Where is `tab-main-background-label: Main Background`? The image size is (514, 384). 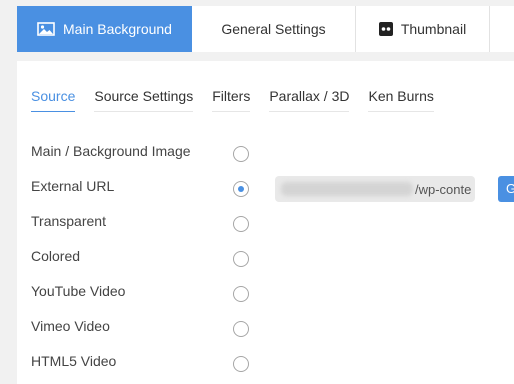
tab-main-background-label: Main Background is located at coordinates (117, 29).